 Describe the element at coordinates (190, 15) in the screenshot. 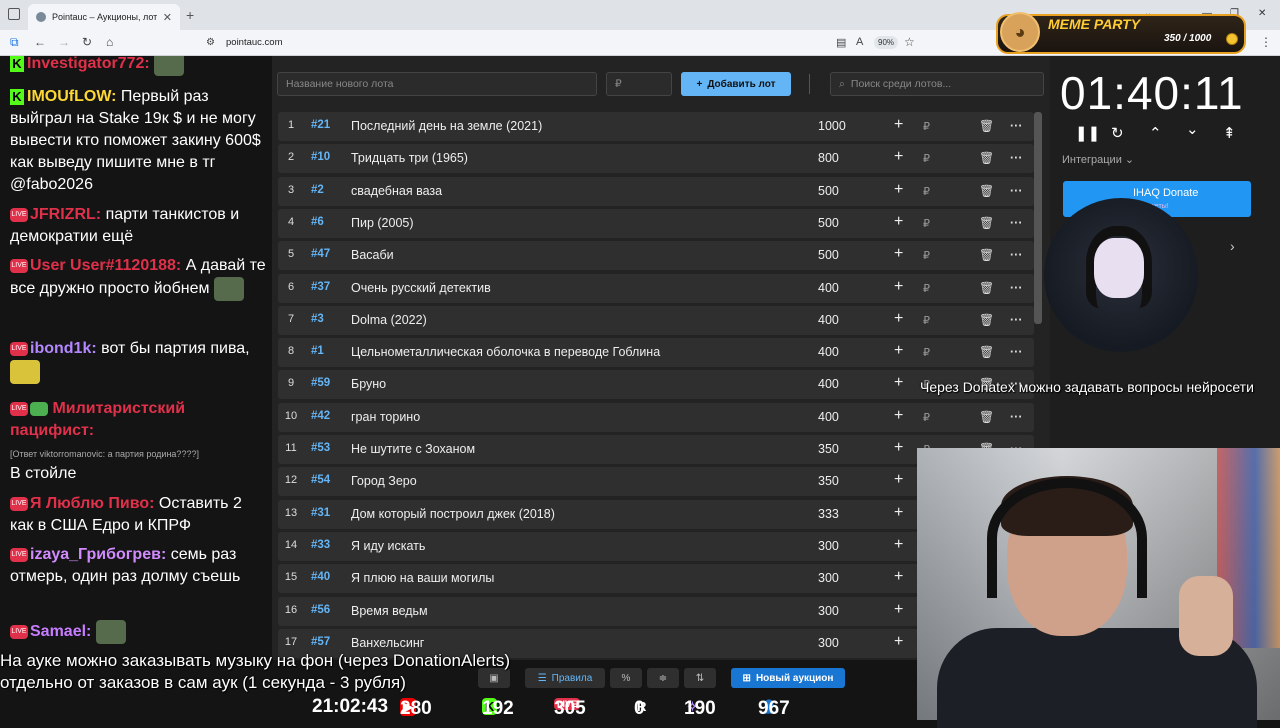

I see `new-tab-icon: +` at that location.